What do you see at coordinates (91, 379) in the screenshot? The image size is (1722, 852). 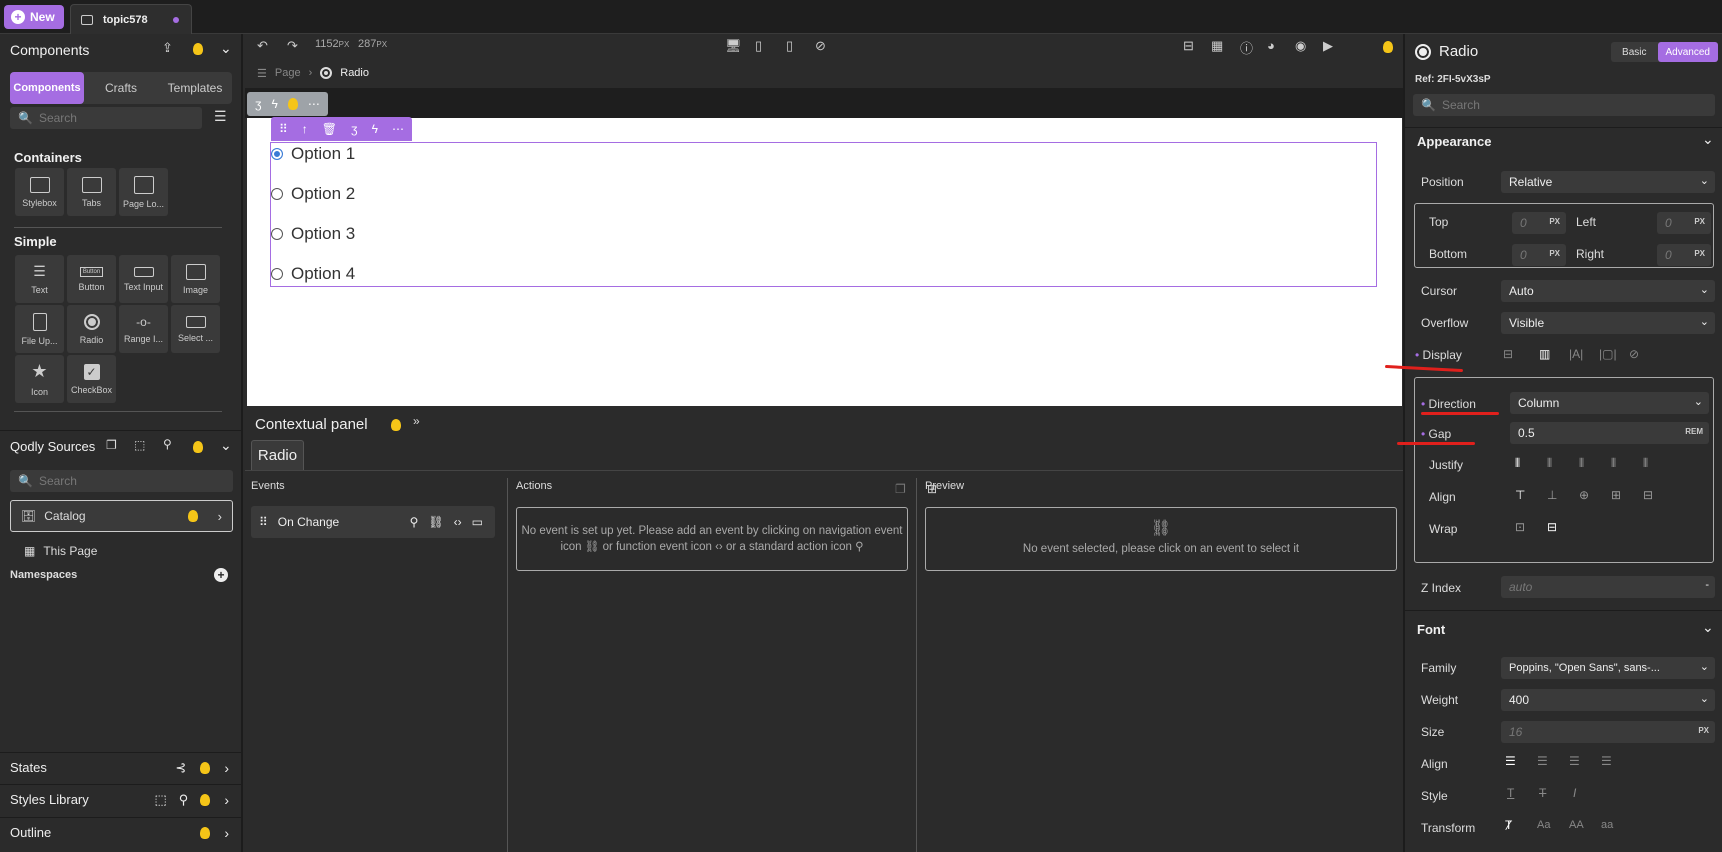 I see `tile-checkbox: ✓ CheckBox` at bounding box center [91, 379].